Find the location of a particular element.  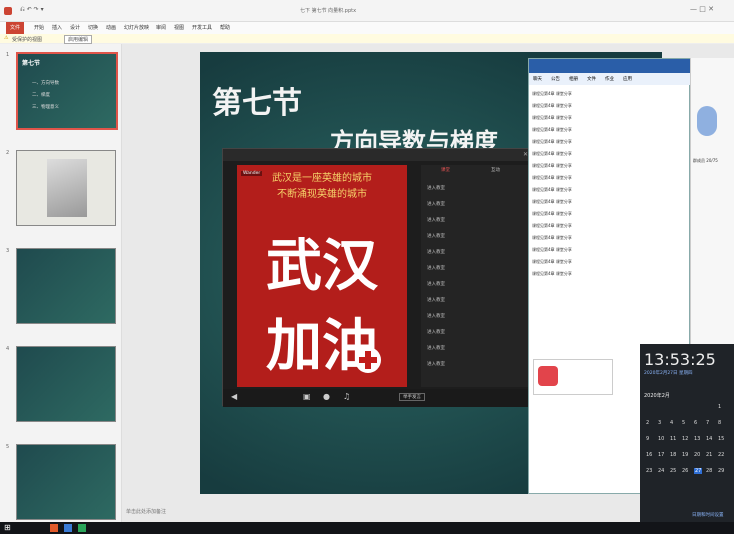

slide-thumbnail-1: 第七节 一、方向导数 二、梯度 三、物理意义 is located at coordinates (67, 91).